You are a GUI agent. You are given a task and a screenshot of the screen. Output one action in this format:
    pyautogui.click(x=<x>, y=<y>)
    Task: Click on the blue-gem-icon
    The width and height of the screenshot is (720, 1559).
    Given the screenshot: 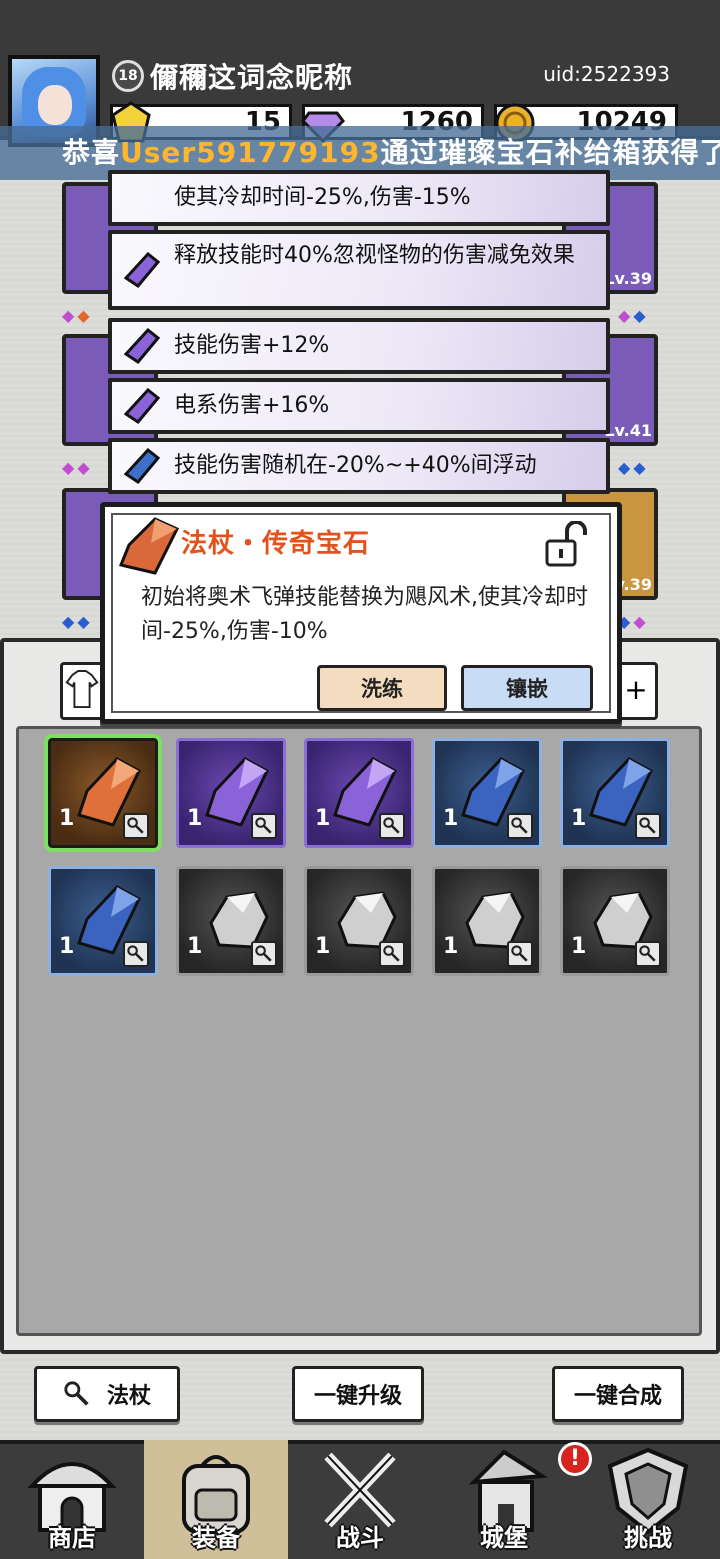 What is the action you would take?
    pyautogui.click(x=142, y=466)
    